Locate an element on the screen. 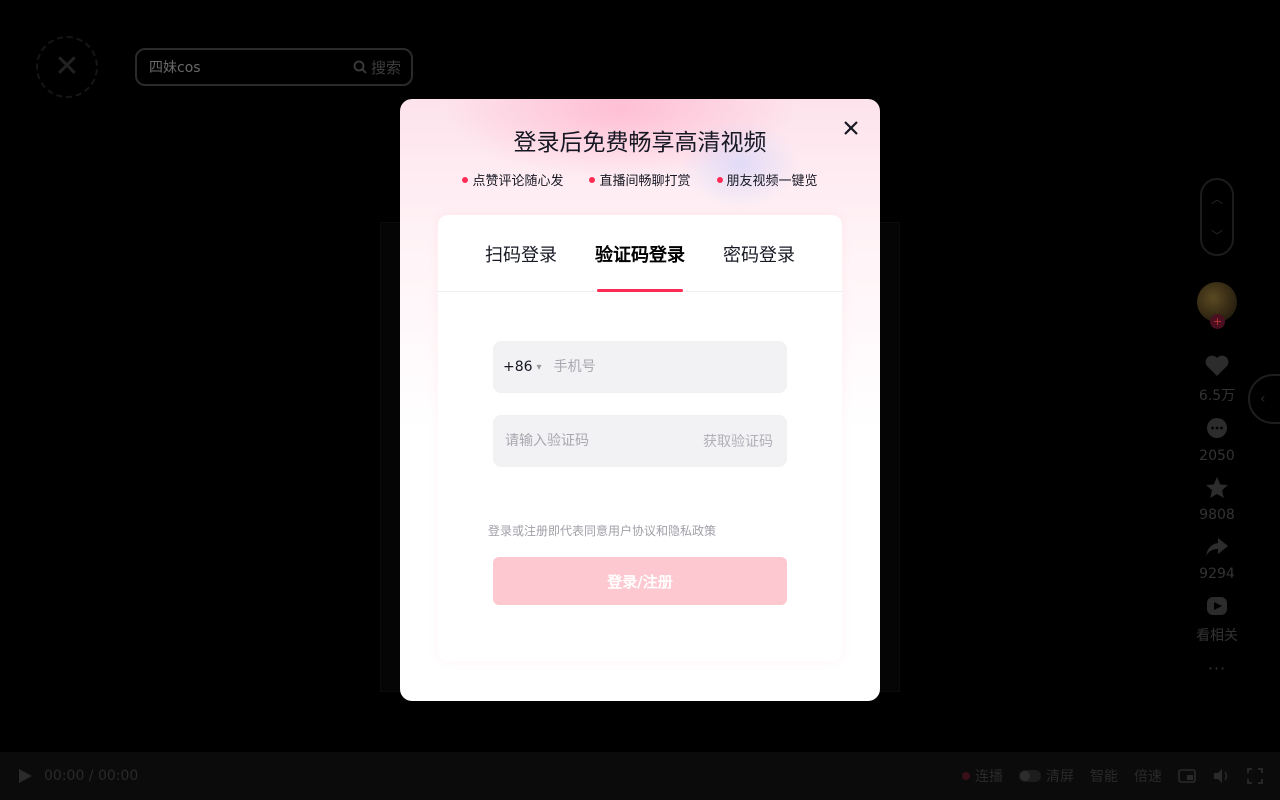  author-avatar: + is located at coordinates (1217, 305).